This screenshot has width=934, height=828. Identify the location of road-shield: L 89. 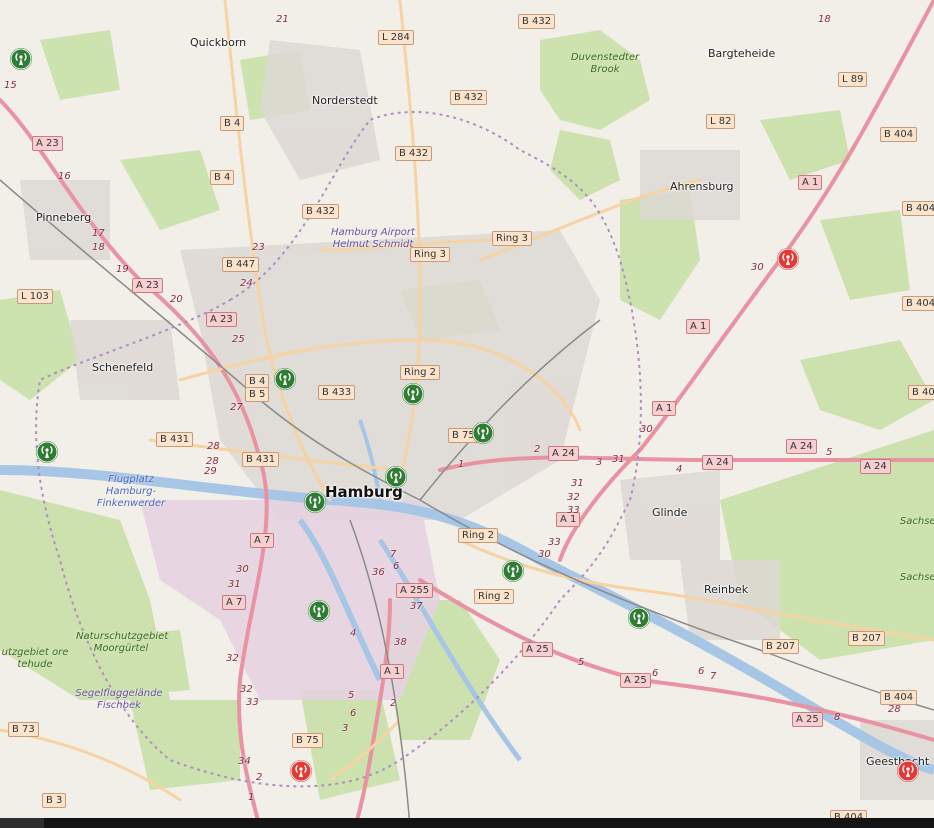
(853, 79).